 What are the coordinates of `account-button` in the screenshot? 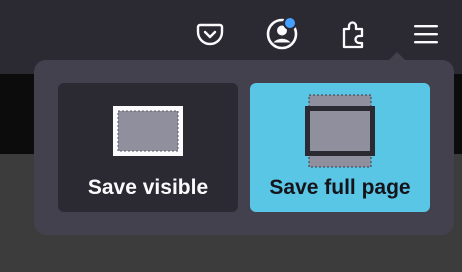 It's located at (282, 34).